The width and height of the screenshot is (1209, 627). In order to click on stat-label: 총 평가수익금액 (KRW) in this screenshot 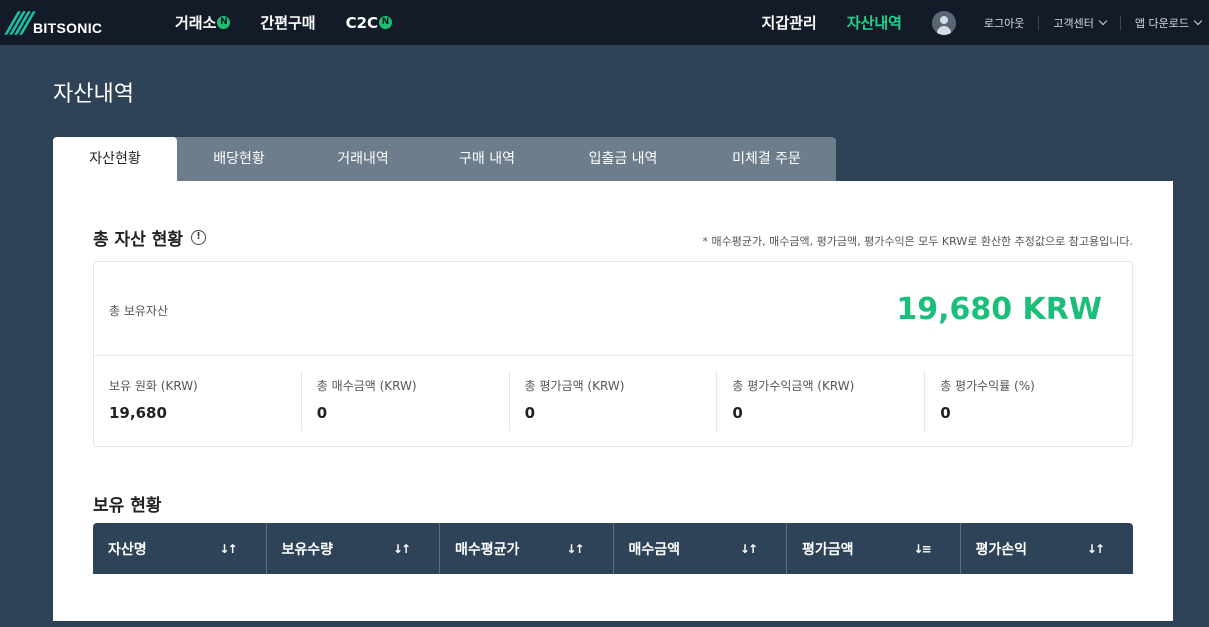, I will do `click(793, 386)`.